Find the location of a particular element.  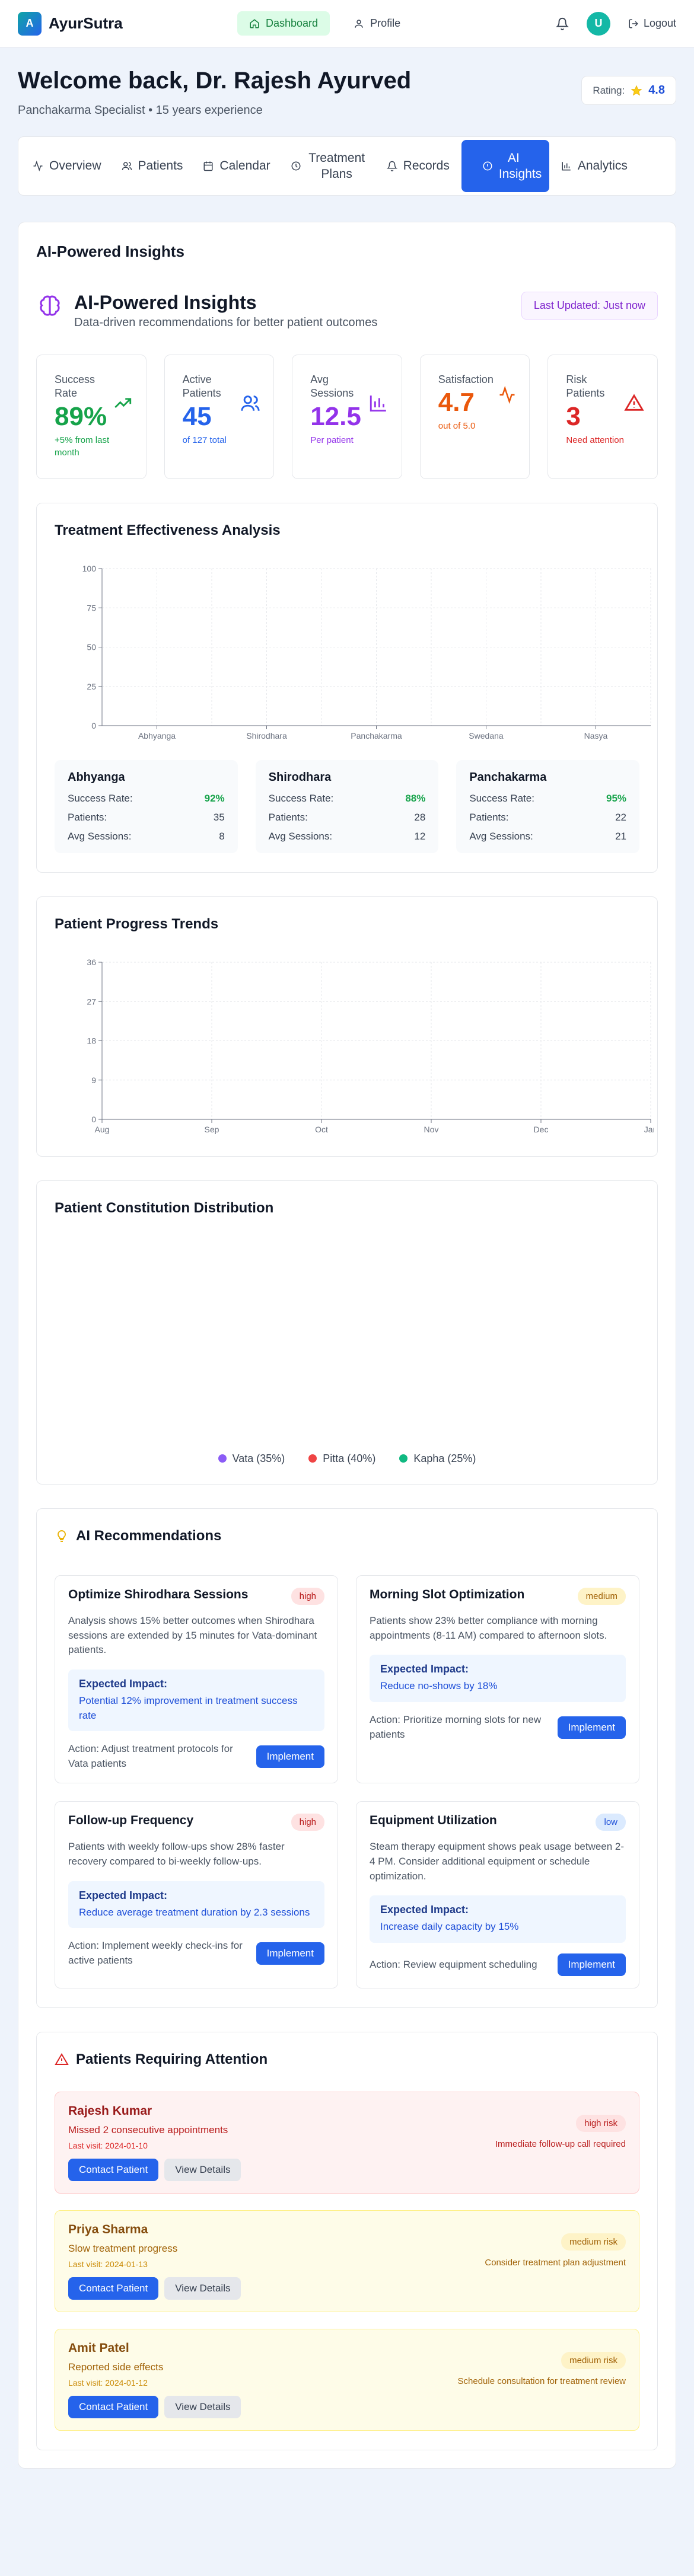

nav-profile-link: Profile is located at coordinates (377, 23).